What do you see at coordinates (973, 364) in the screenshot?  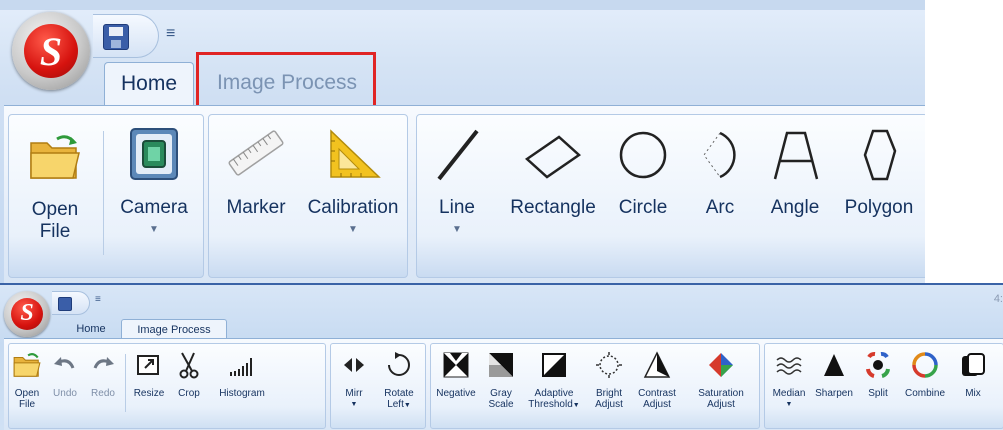 I see `mix-icon` at bounding box center [973, 364].